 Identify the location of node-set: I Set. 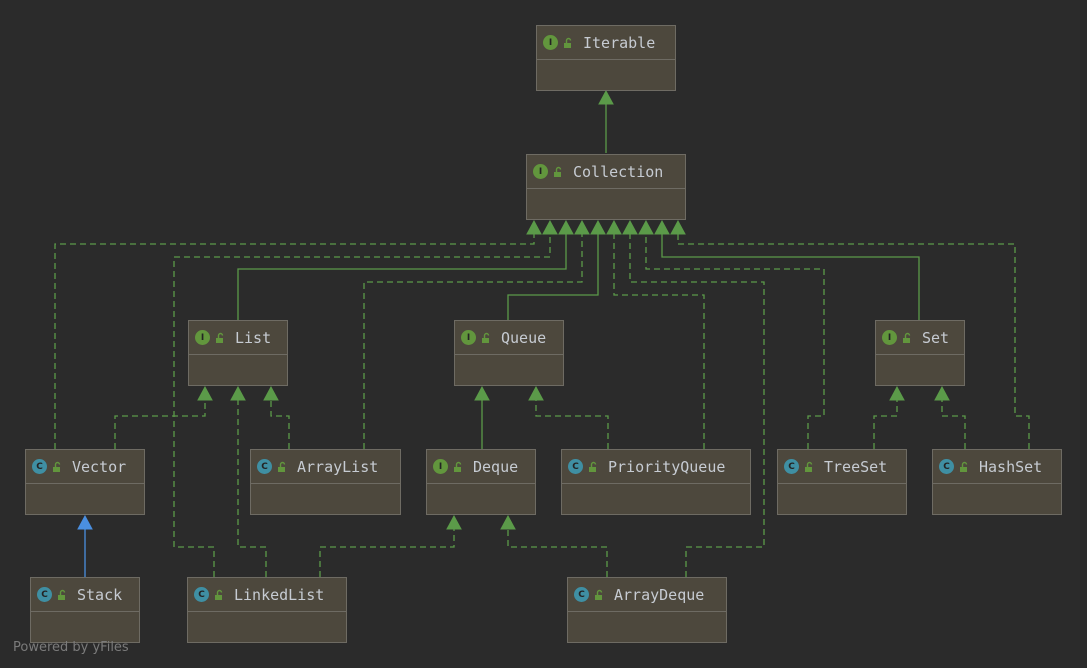
(920, 353).